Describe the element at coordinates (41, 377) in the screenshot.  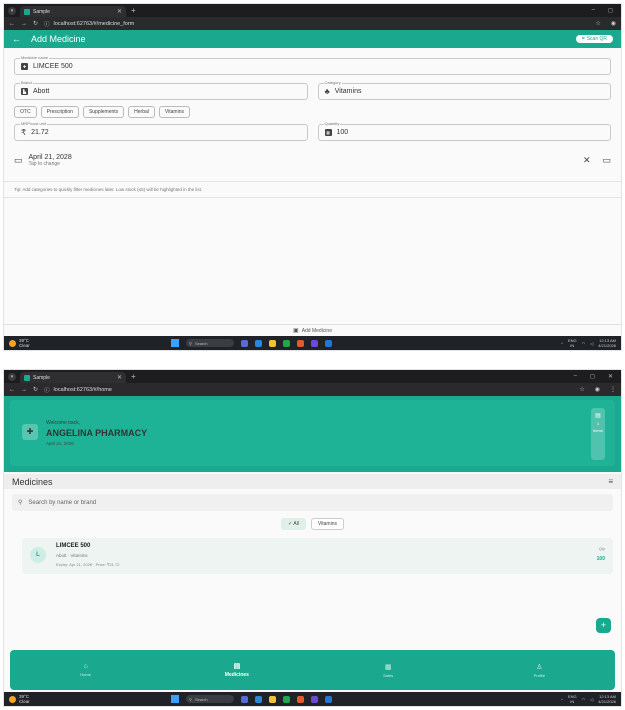
I see `tab-title: Sample` at that location.